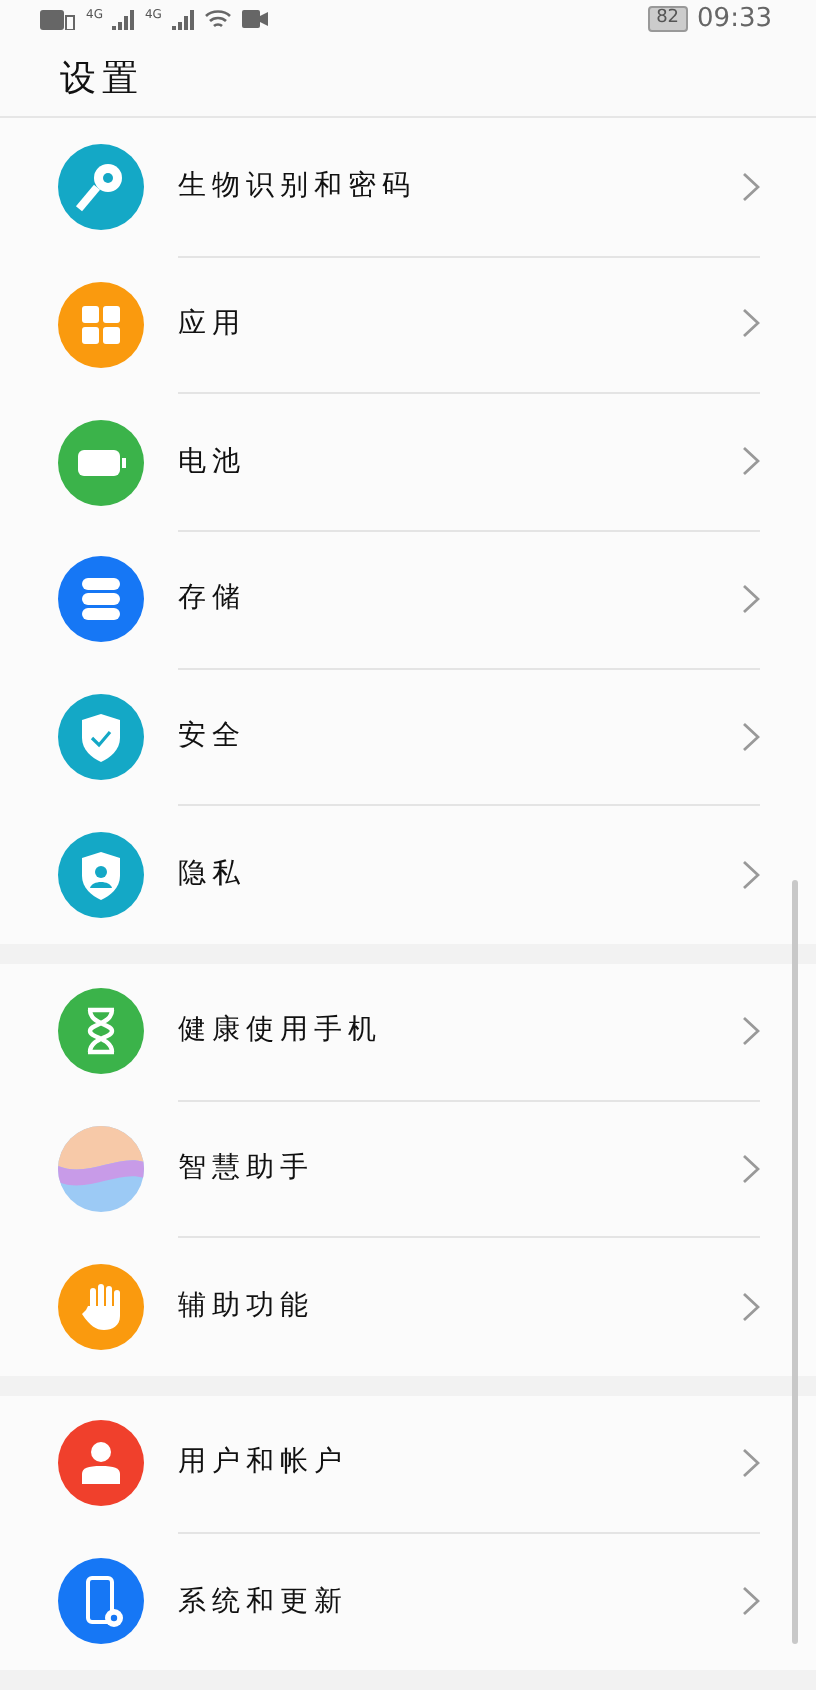 The image size is (816, 1690). I want to click on setting-label: 安全, so click(460, 736).